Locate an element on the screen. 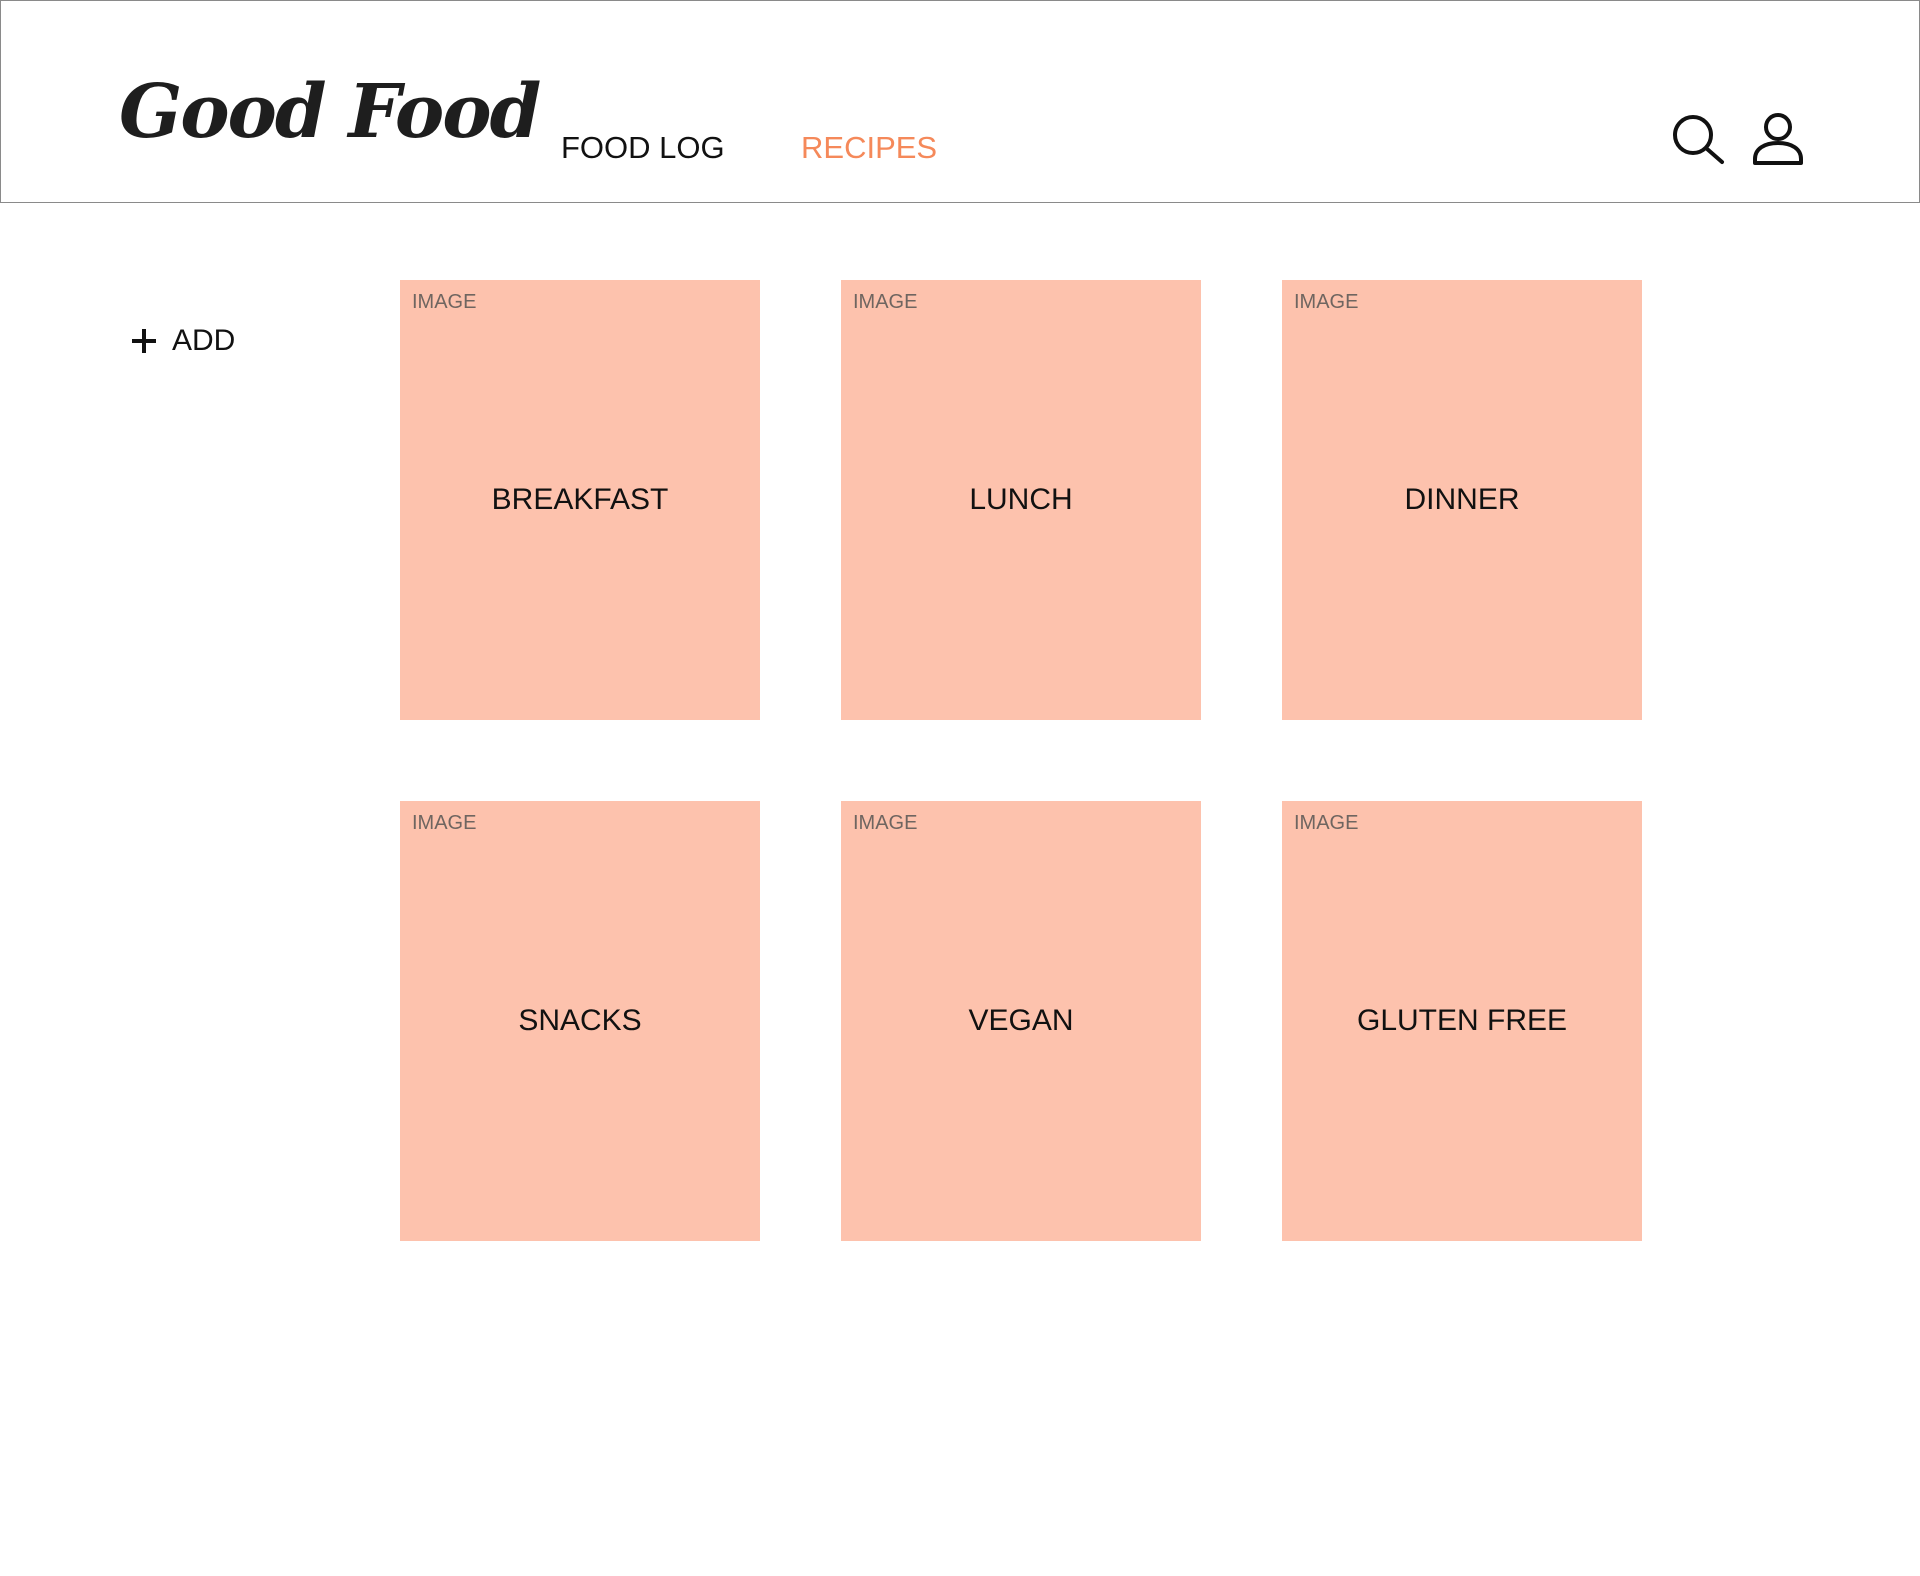  top-header: Good Food FOOD LOG RECIPES is located at coordinates (960, 101).